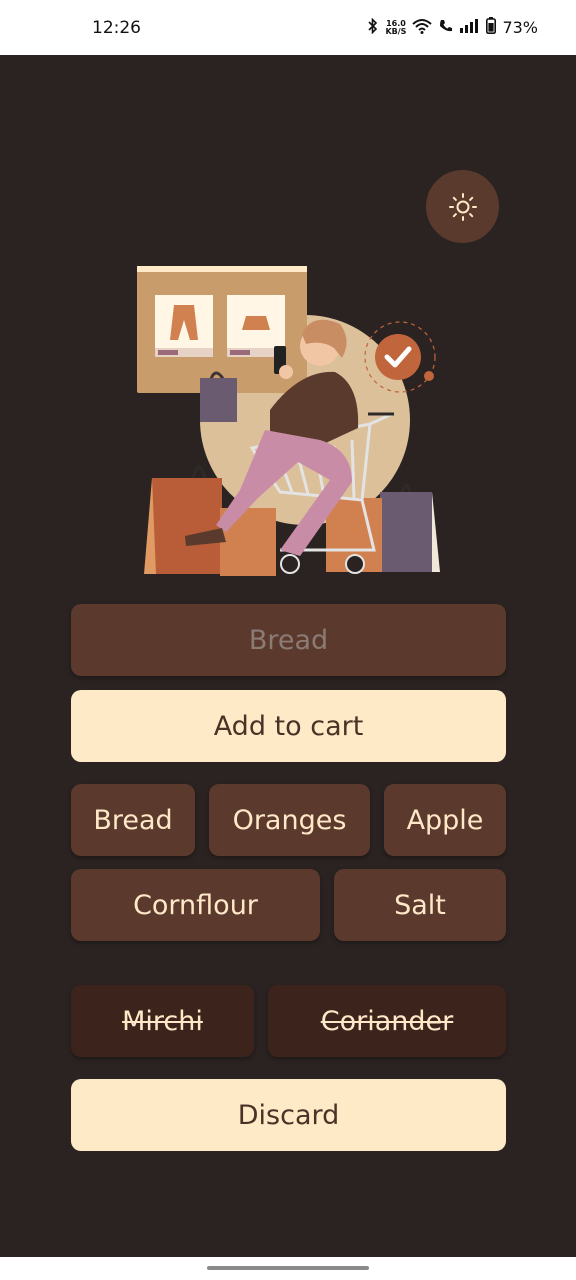 Image resolution: width=576 pixels, height=1280 pixels. I want to click on shopping-illustration, so click(288, 421).